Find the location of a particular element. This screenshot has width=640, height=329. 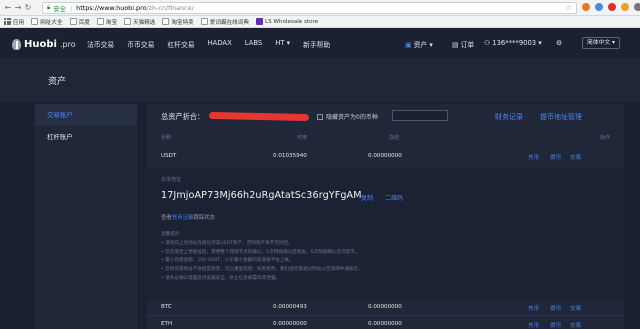

bookmark-label: 爱词霸在线词典 is located at coordinates (229, 22).